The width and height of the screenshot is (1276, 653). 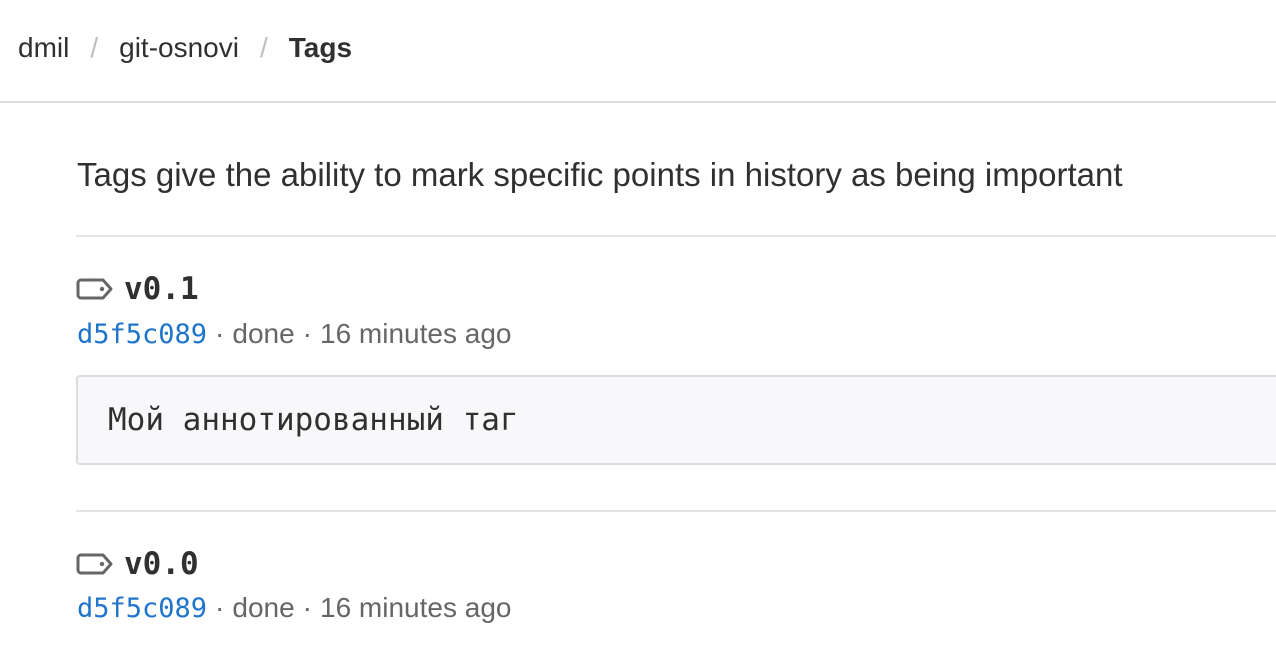 What do you see at coordinates (43, 48) in the screenshot?
I see `breadcrumb-item-namespace: dmil` at bounding box center [43, 48].